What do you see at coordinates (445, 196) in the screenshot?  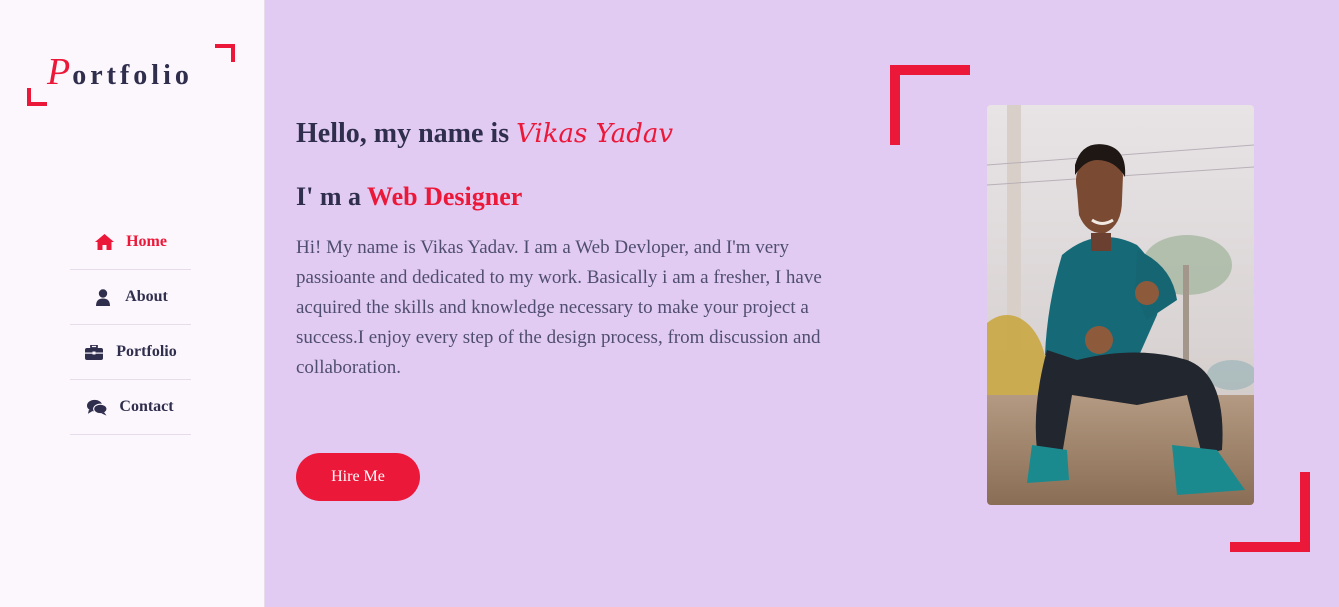 I see `role-title: Web Designer` at bounding box center [445, 196].